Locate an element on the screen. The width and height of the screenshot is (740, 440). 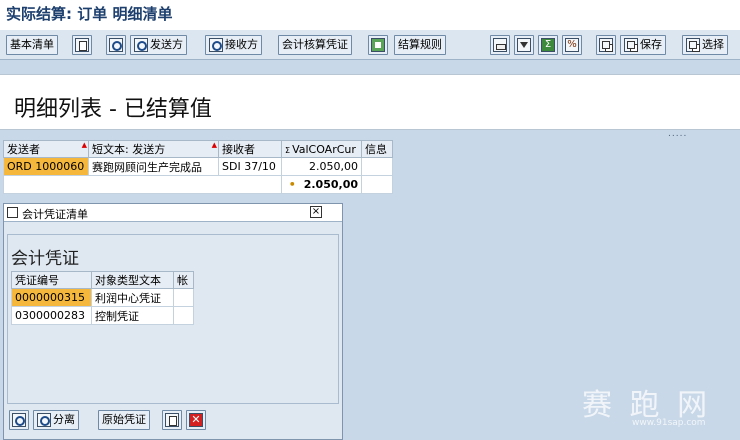
cell-value: 2.050,00 is located at coordinates (321, 166).